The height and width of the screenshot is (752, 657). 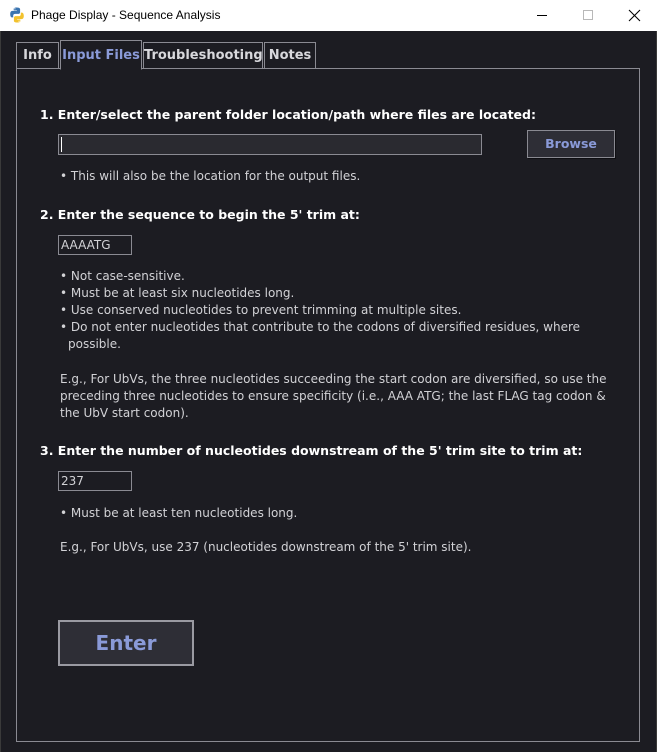 What do you see at coordinates (126, 643) in the screenshot?
I see `enter-button: Enter` at bounding box center [126, 643].